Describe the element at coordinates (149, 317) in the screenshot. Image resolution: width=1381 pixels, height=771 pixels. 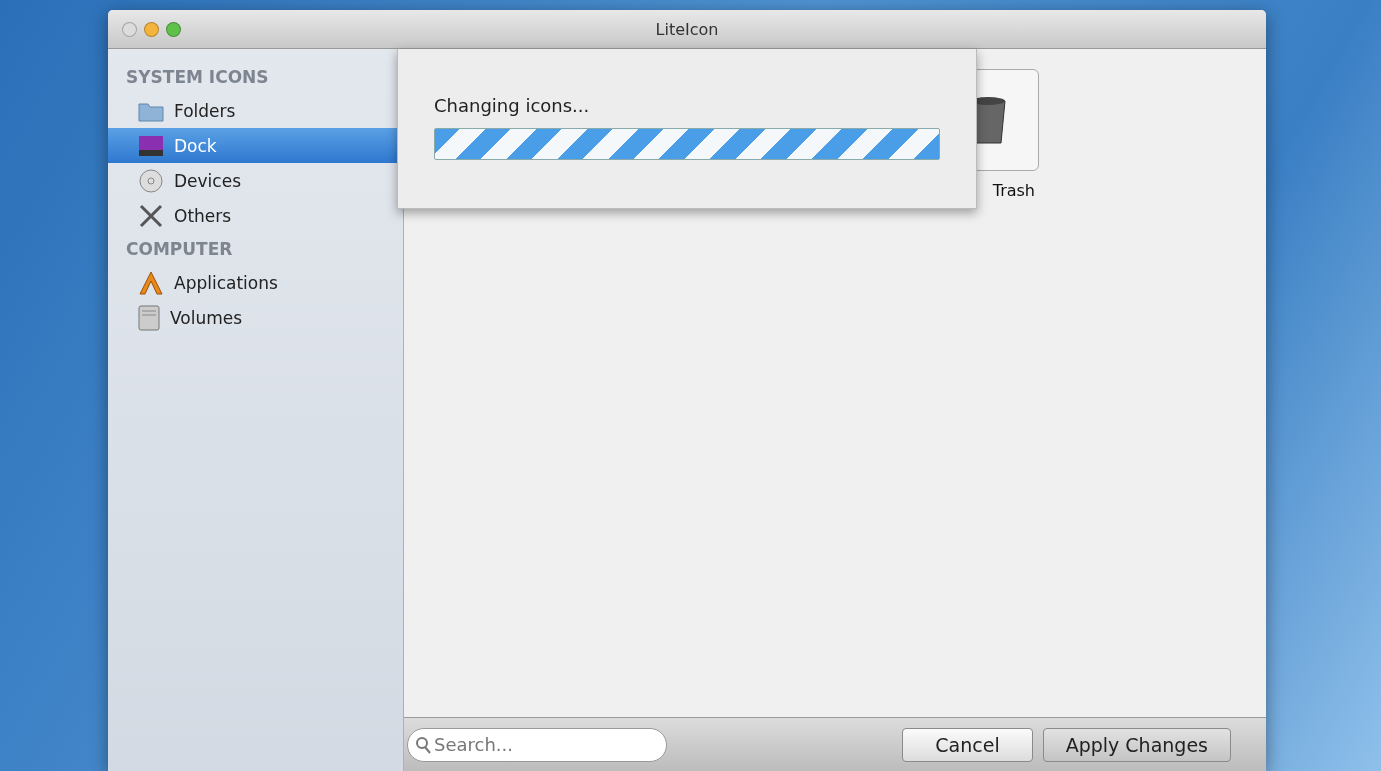
I see `drive-icon` at that location.